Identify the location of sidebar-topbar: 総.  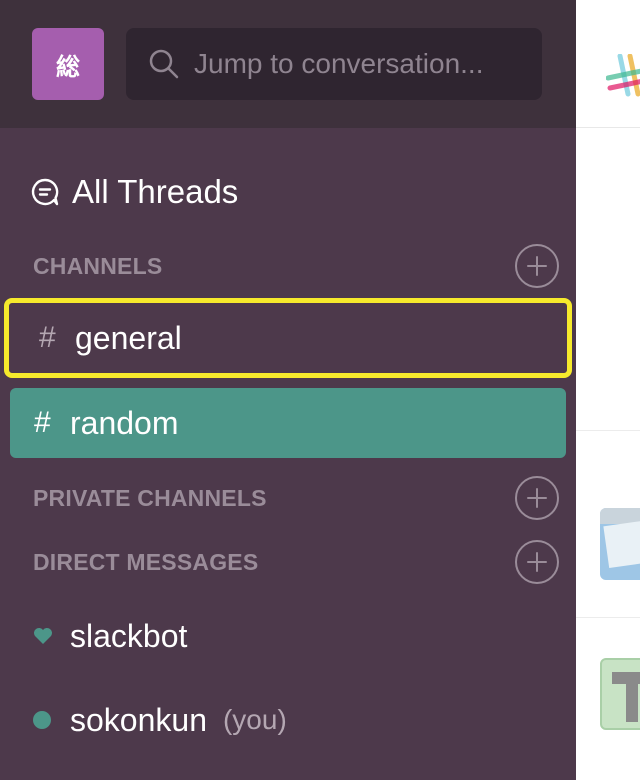
(288, 64).